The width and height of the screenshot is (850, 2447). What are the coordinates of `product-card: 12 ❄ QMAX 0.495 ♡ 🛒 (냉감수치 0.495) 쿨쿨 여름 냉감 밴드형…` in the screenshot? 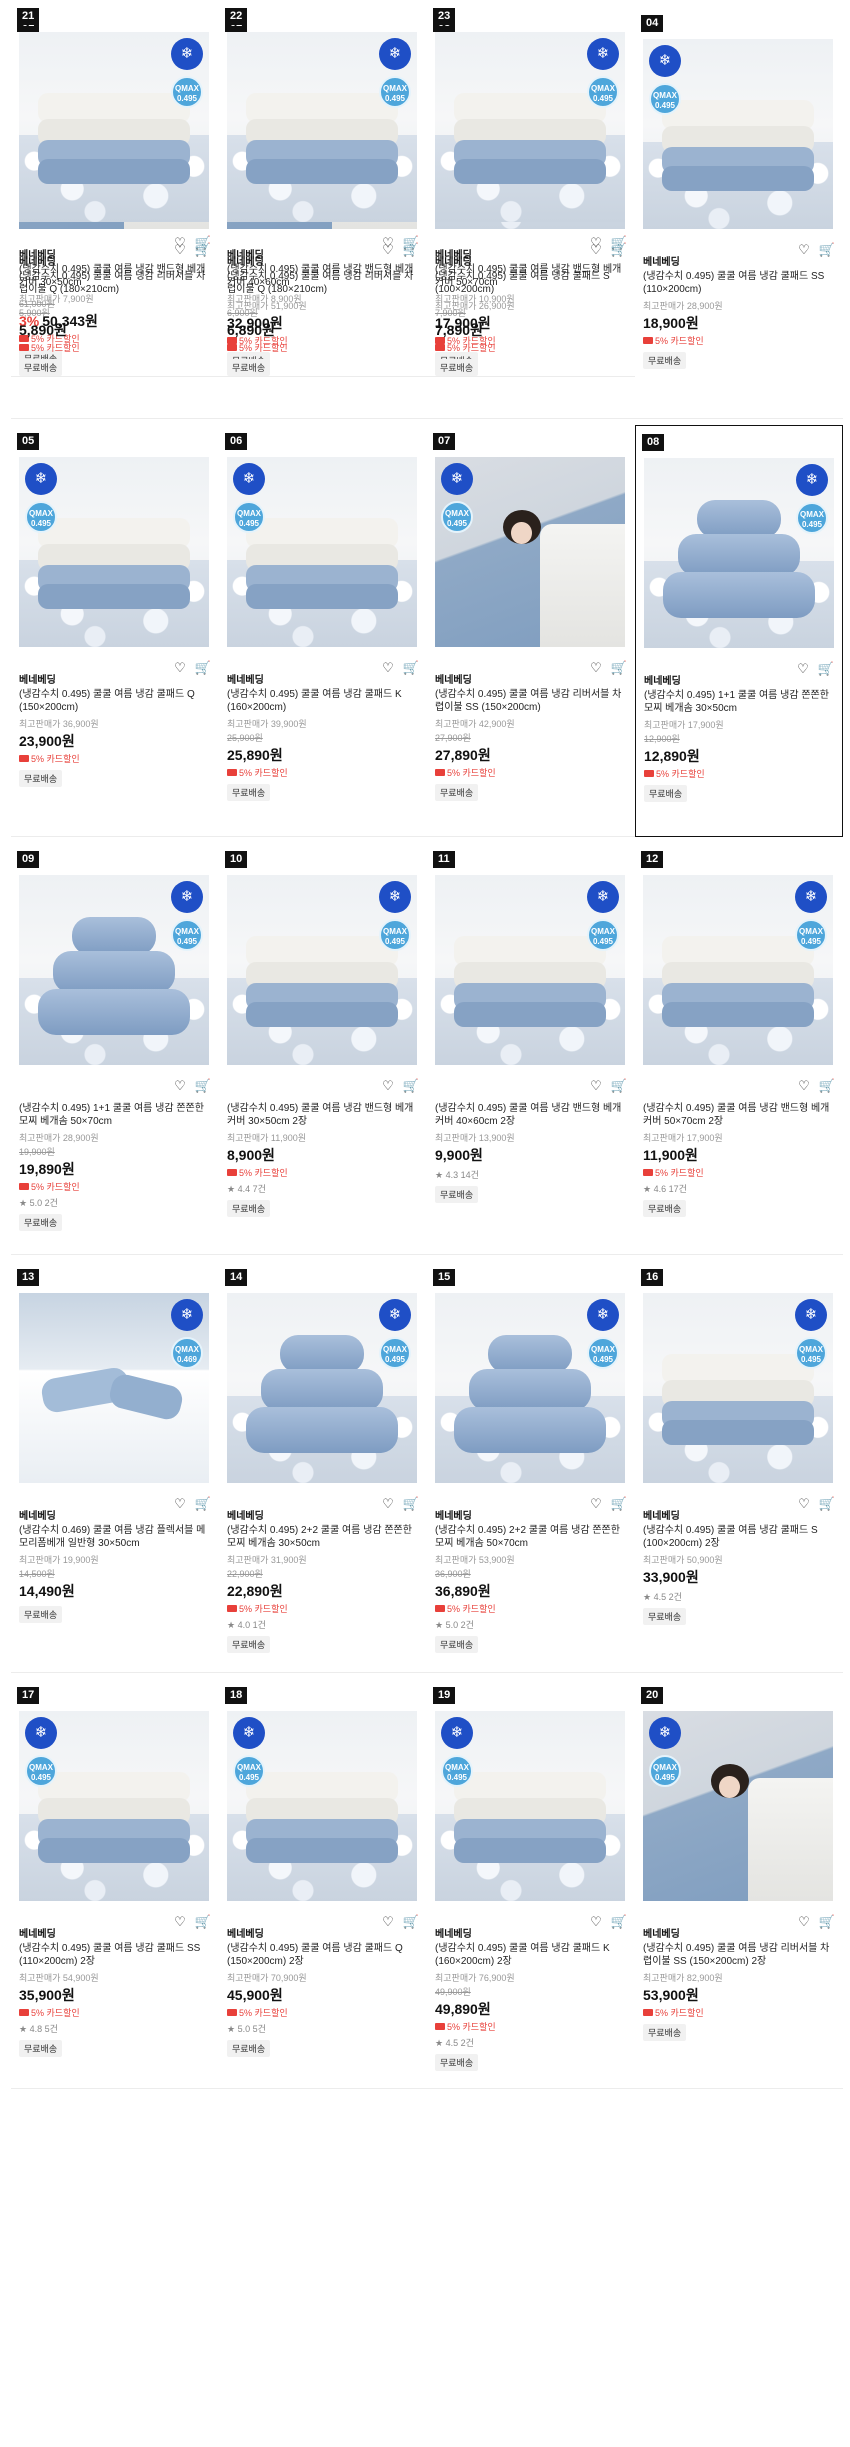 It's located at (739, 1049).